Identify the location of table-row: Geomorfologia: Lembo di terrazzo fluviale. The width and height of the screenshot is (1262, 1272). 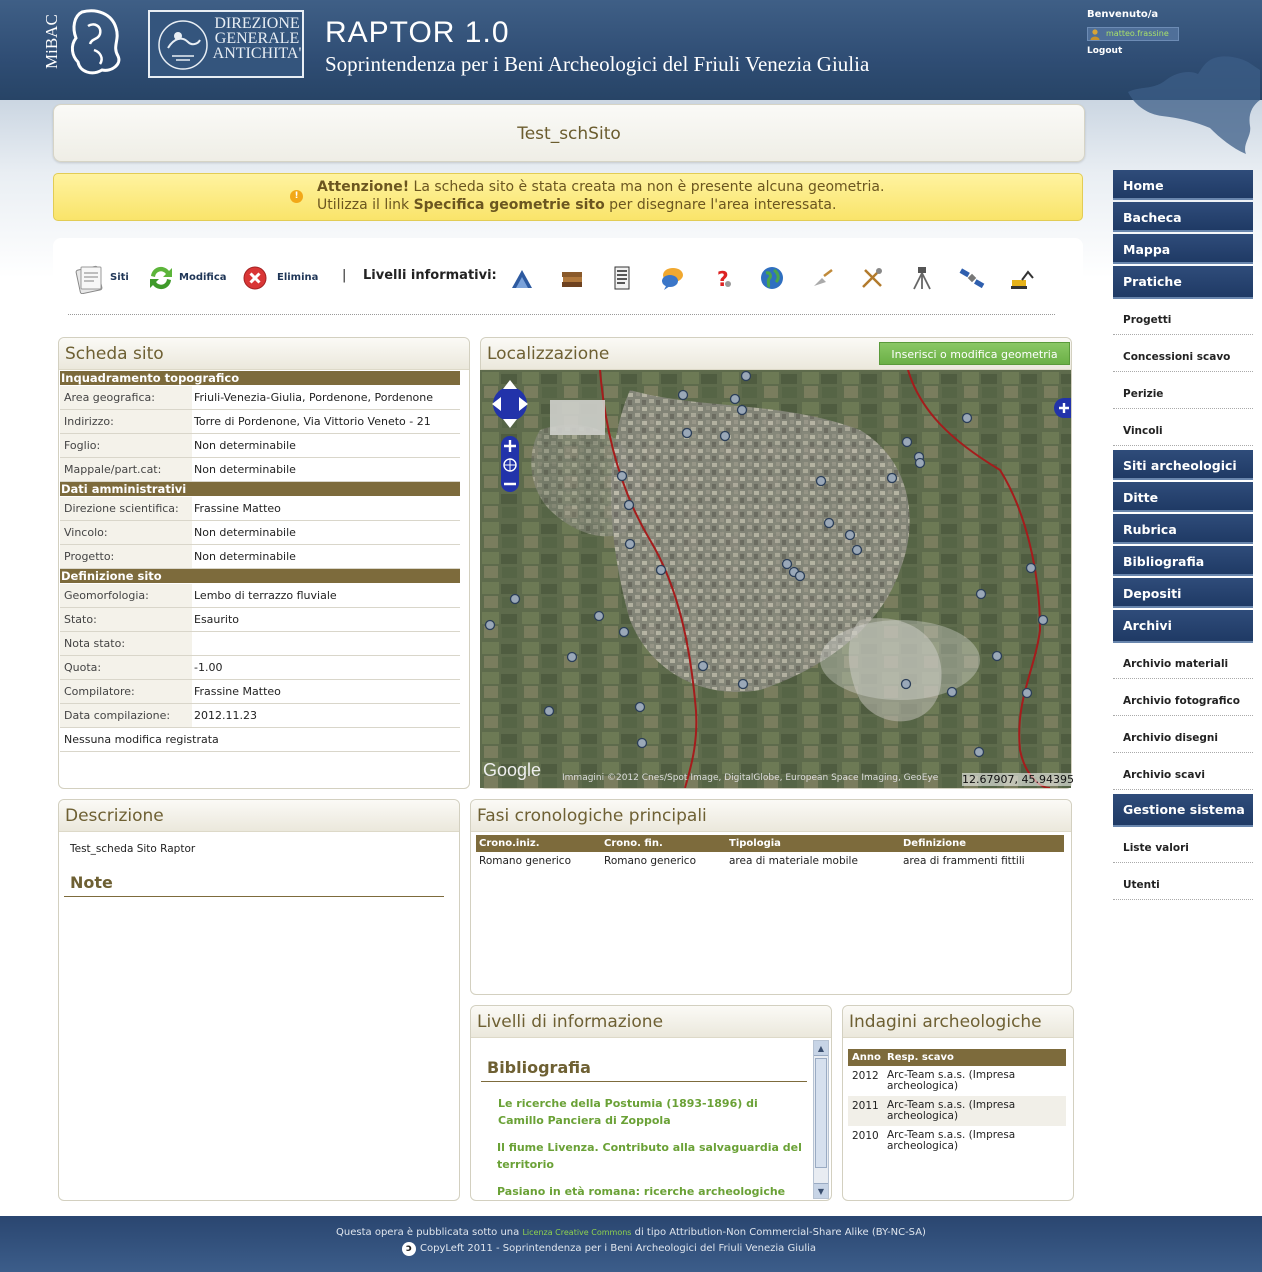
(260, 596).